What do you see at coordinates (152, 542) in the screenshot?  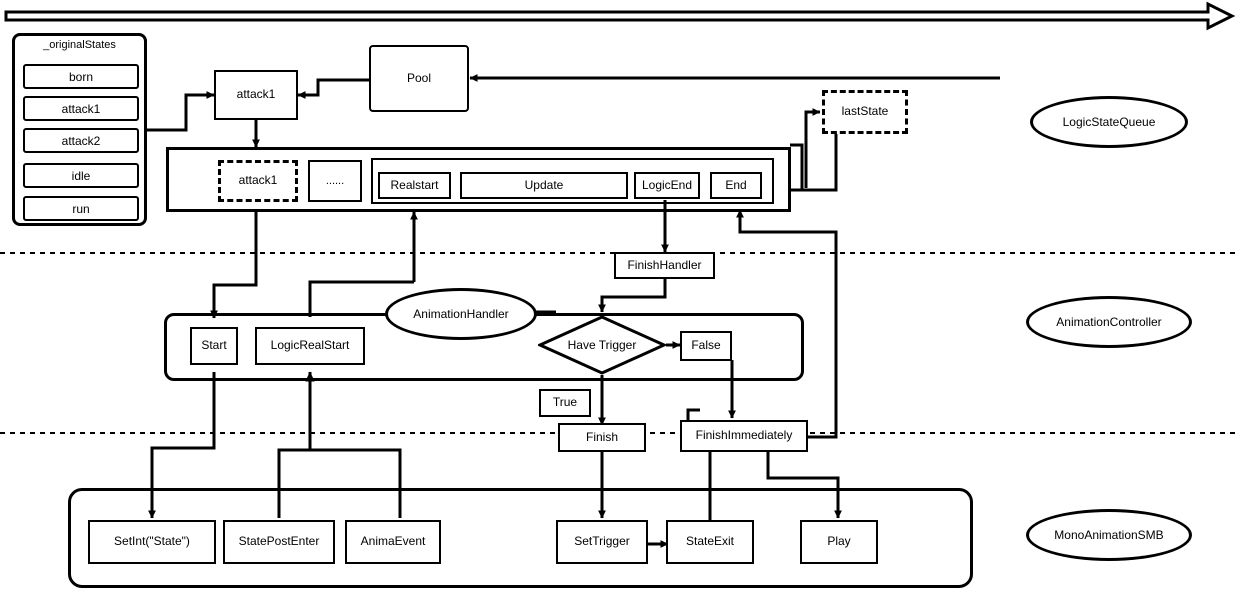 I see `node-set-int-state: SetInt("State")` at bounding box center [152, 542].